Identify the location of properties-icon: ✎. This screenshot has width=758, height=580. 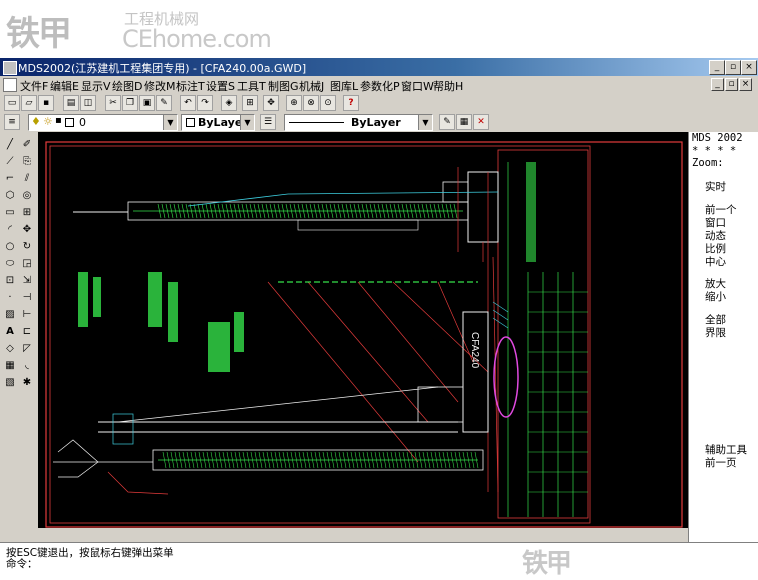
(447, 122).